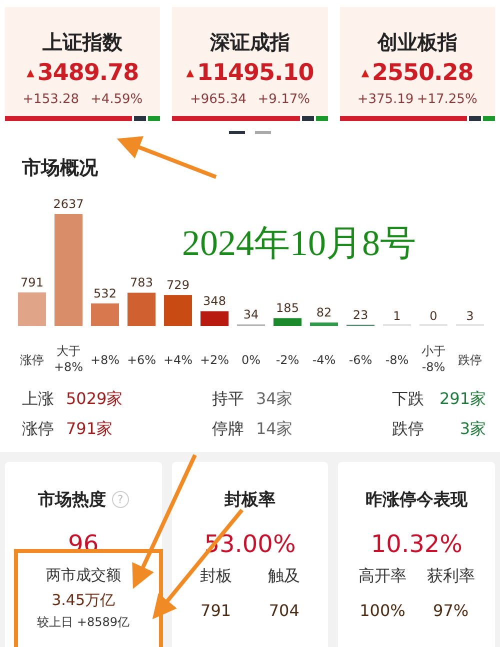 The width and height of the screenshot is (500, 647). I want to click on value-label: 791, so click(32, 282).